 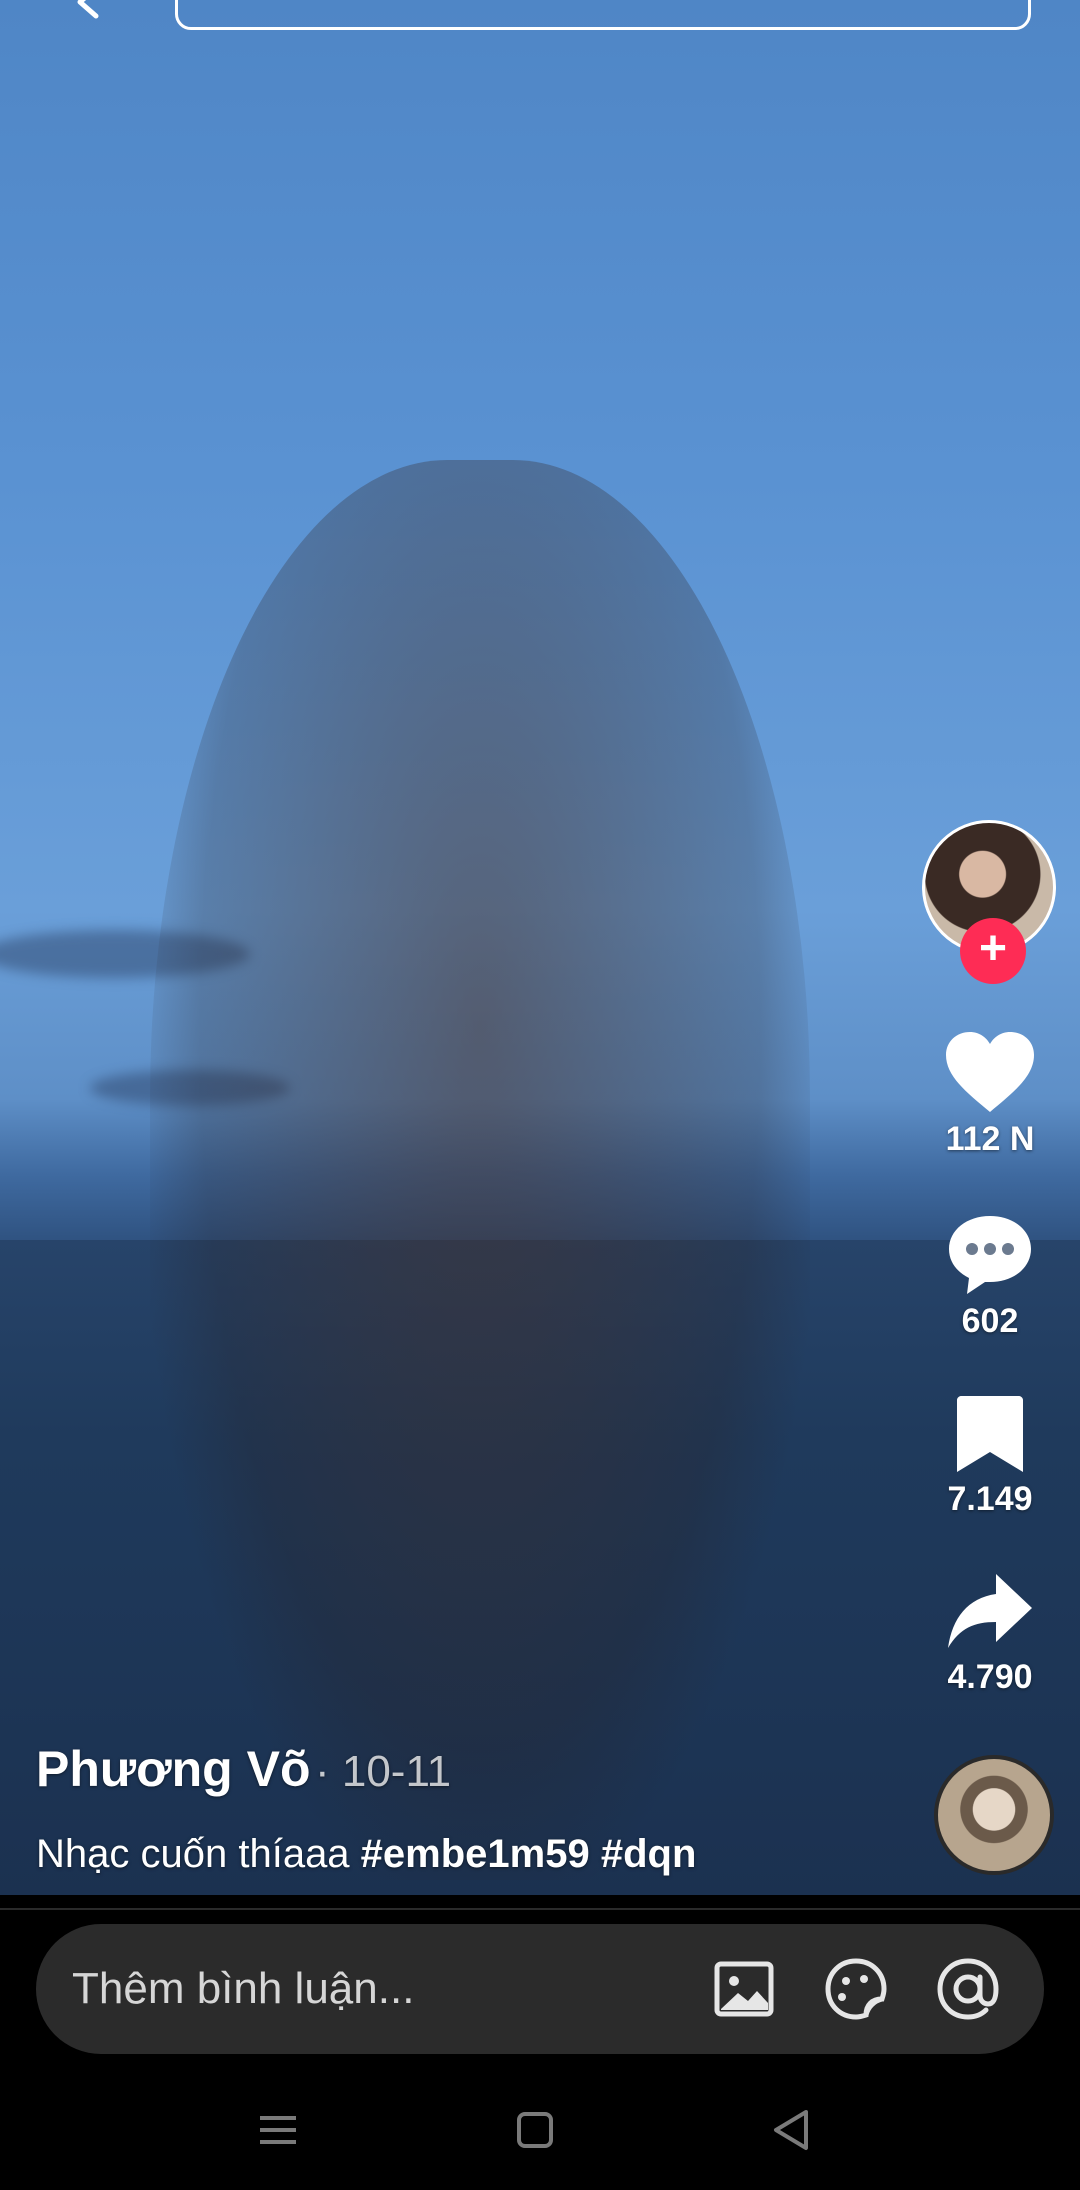 I want to click on comment-button: 602, so click(x=990, y=1276).